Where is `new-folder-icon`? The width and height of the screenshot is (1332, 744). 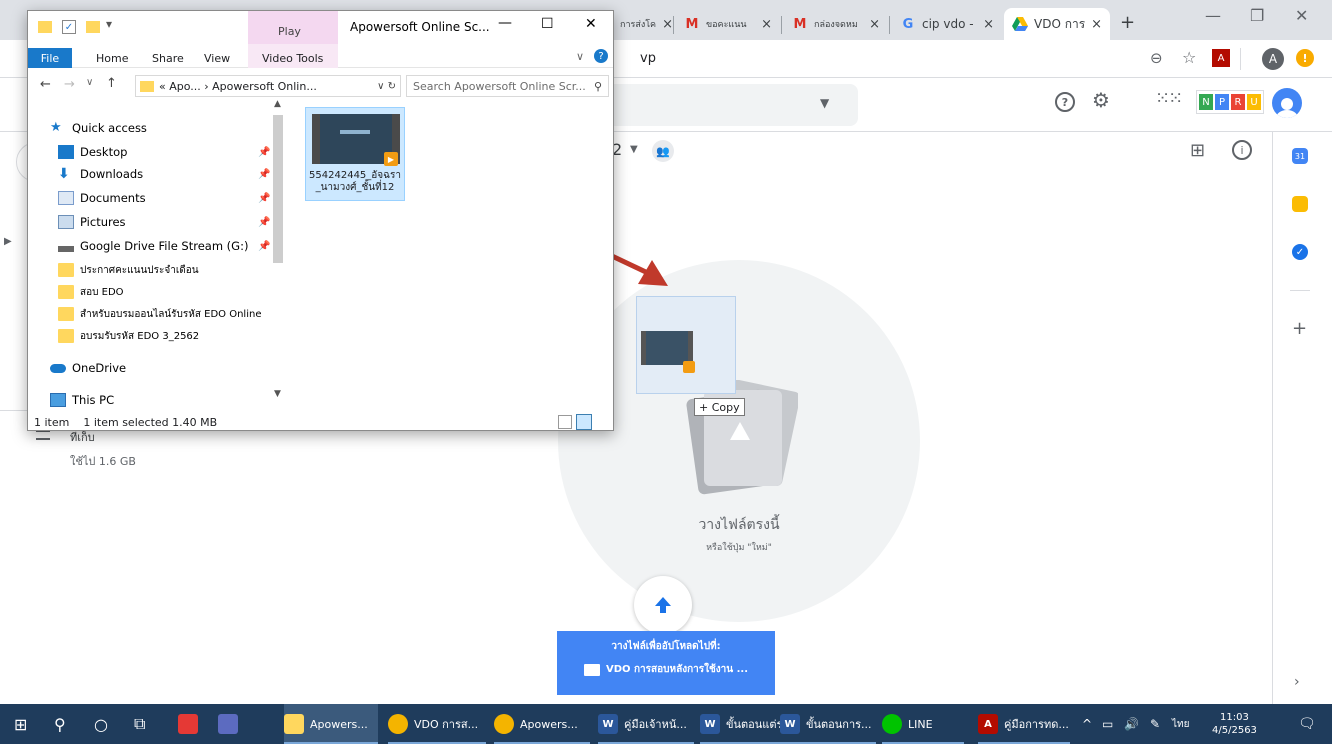
new-folder-icon is located at coordinates (93, 27).